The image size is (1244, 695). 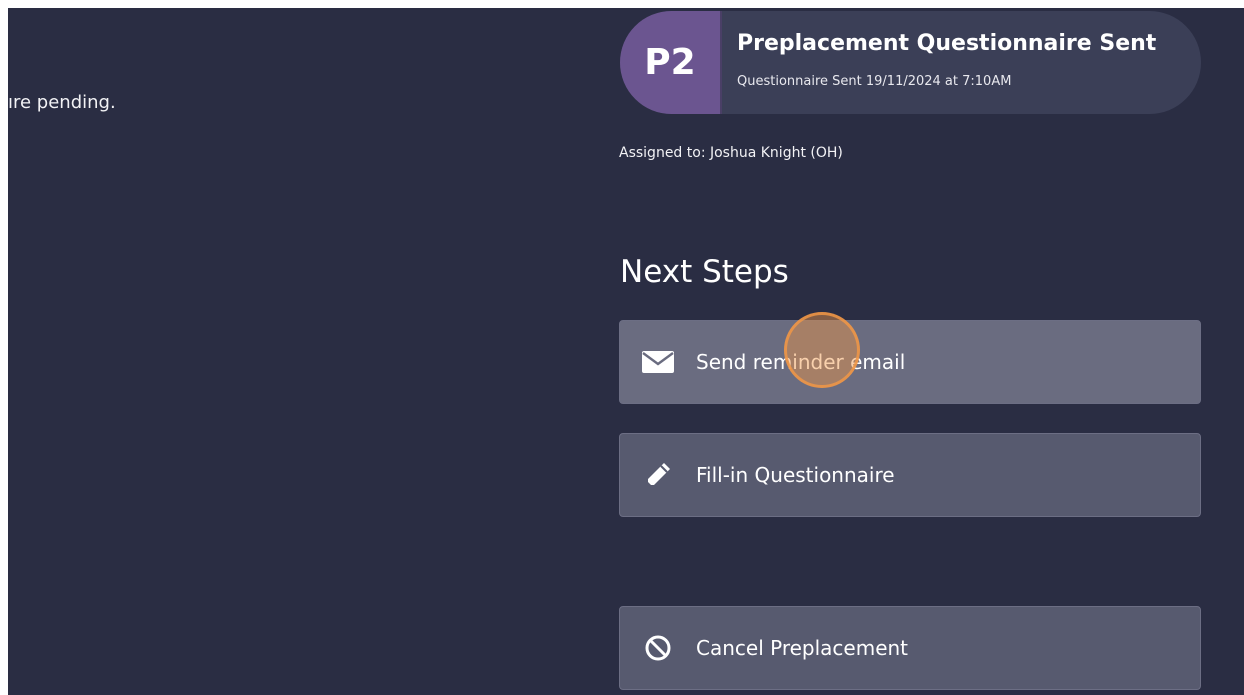 I want to click on status-code-badge: P2, so click(x=671, y=62).